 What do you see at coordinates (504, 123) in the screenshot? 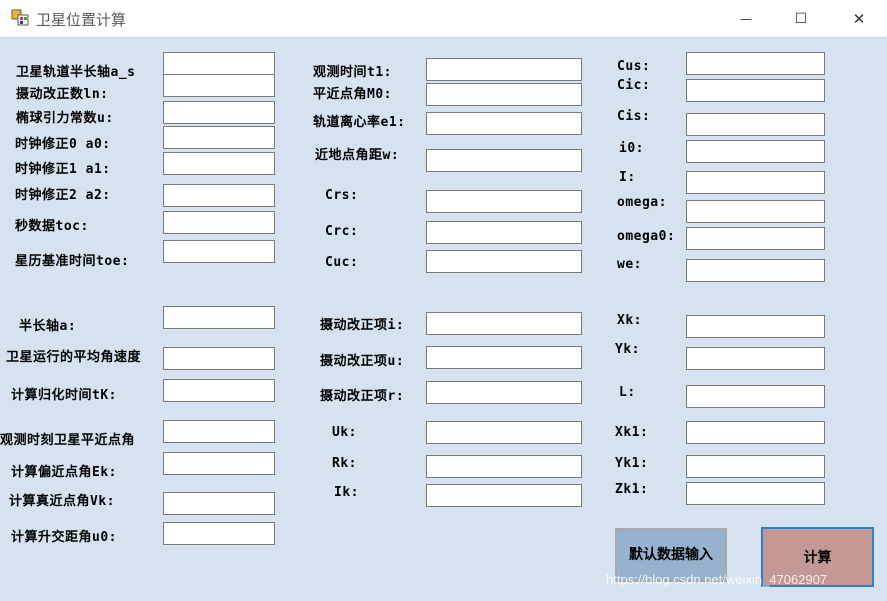
I see `input-e1` at bounding box center [504, 123].